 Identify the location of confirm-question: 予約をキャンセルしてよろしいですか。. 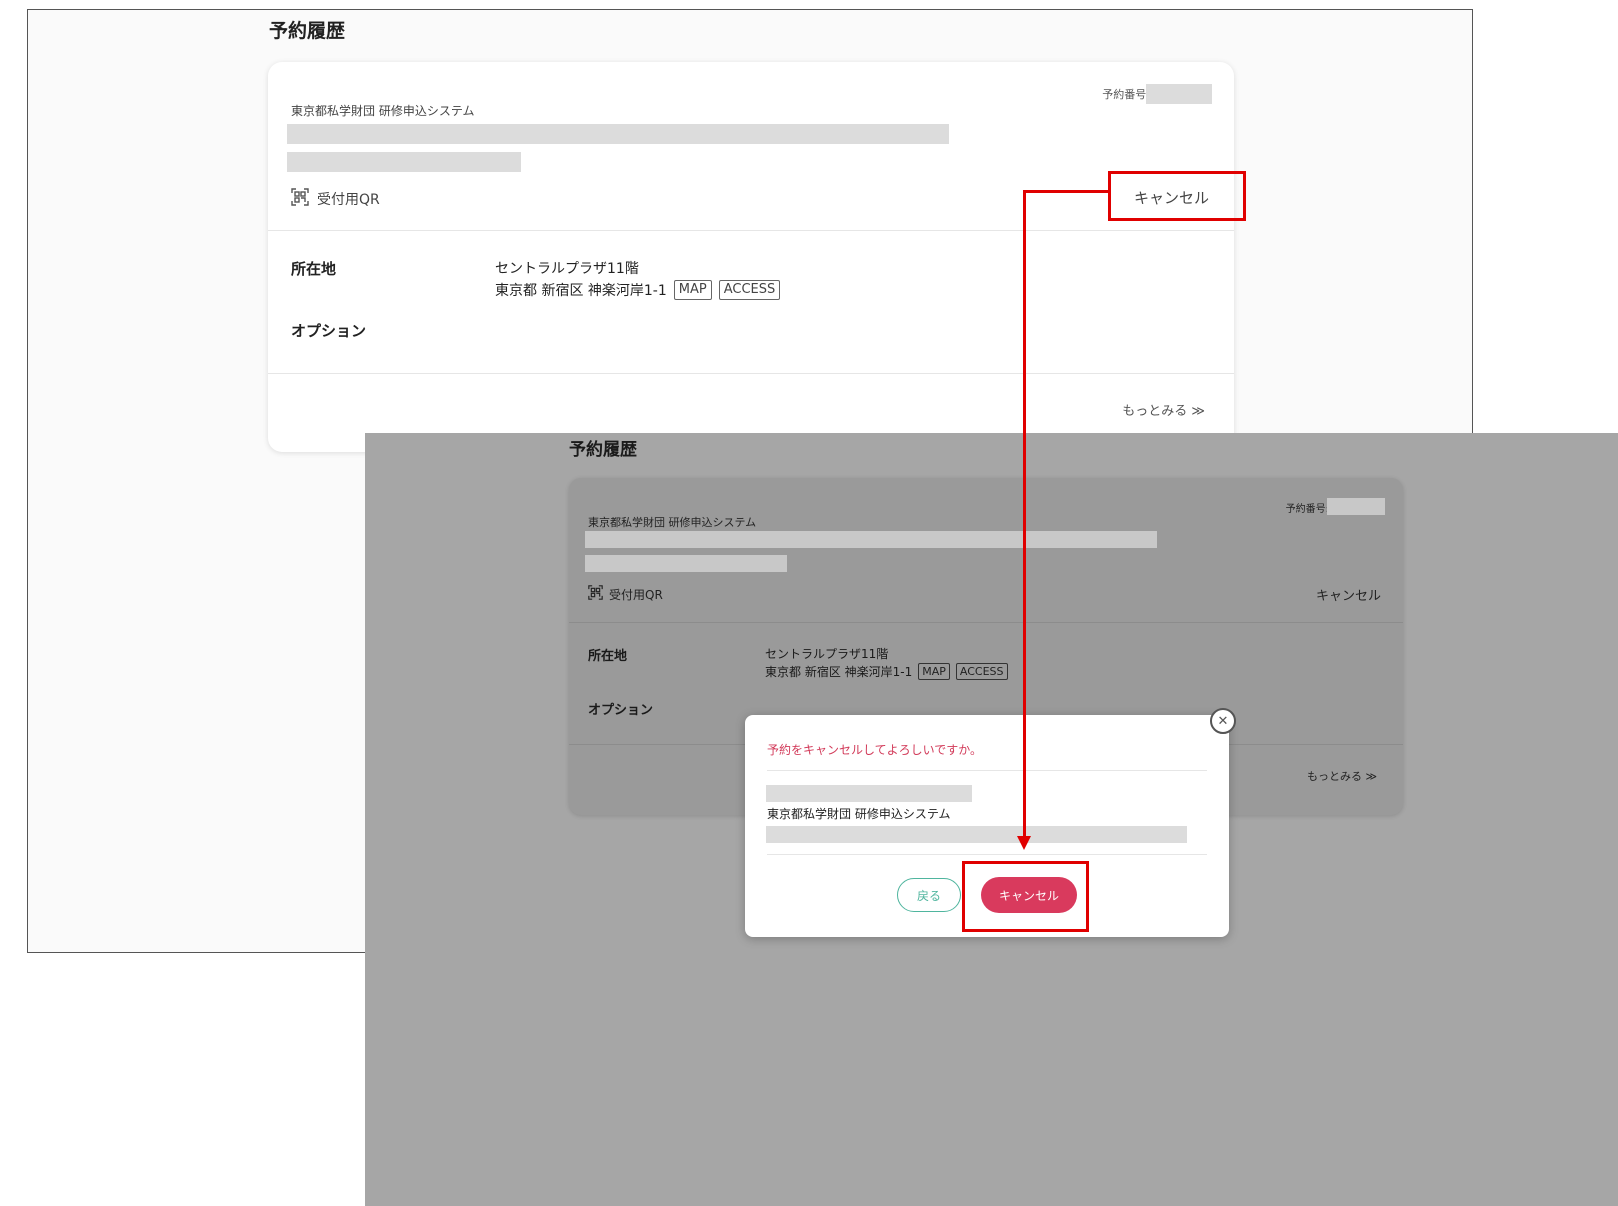
(875, 750).